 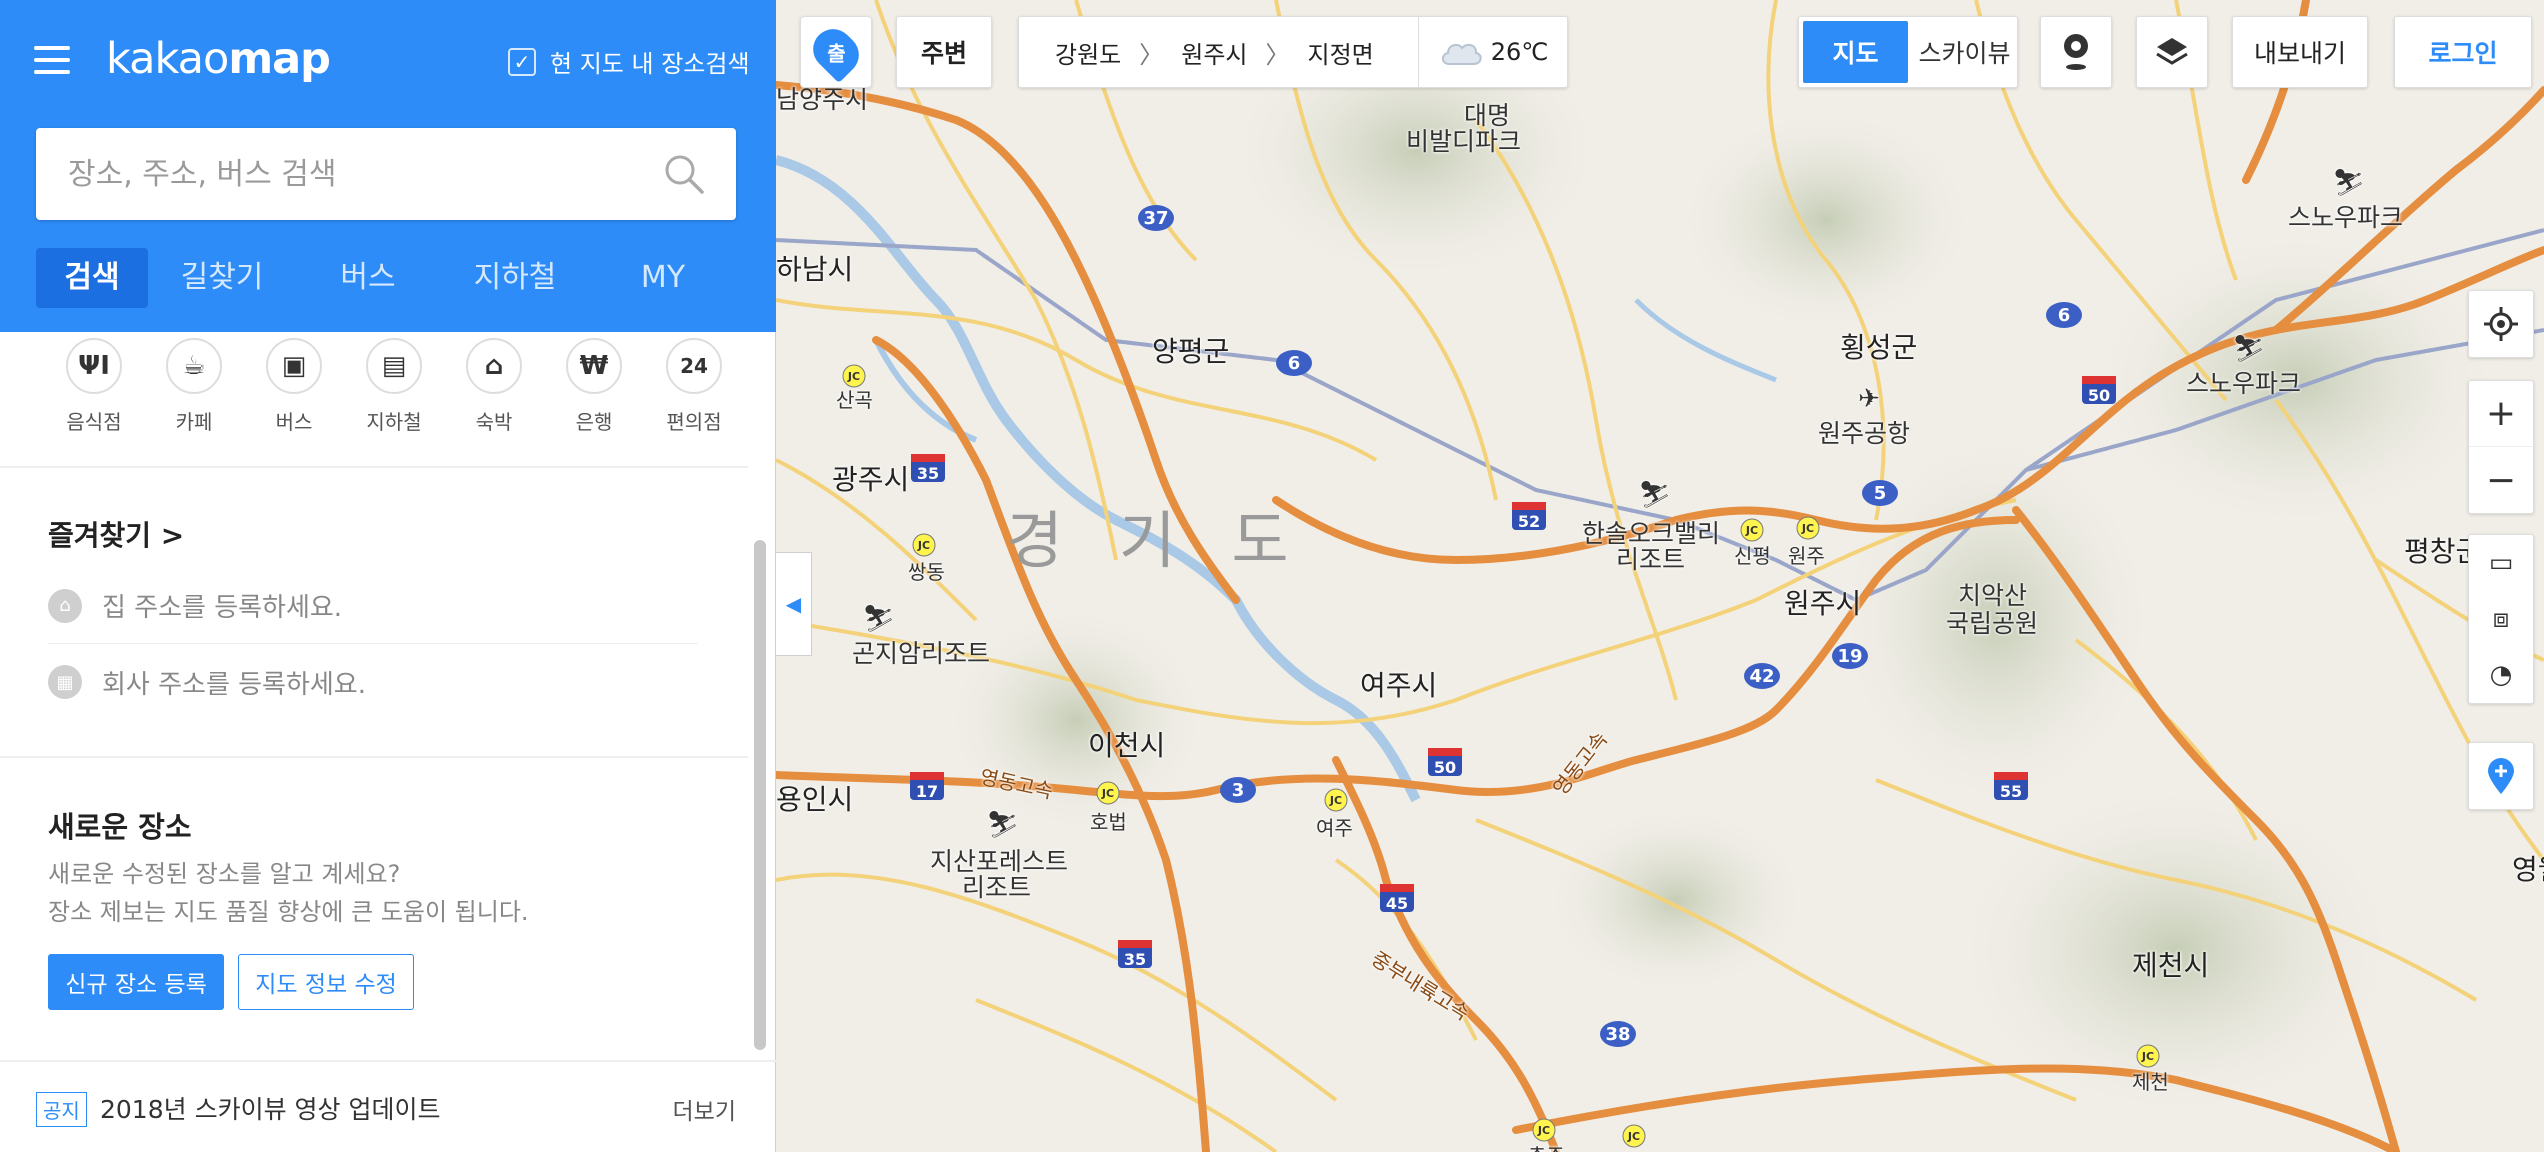 I want to click on category-convenience: 24 편의점, so click(x=694, y=384).